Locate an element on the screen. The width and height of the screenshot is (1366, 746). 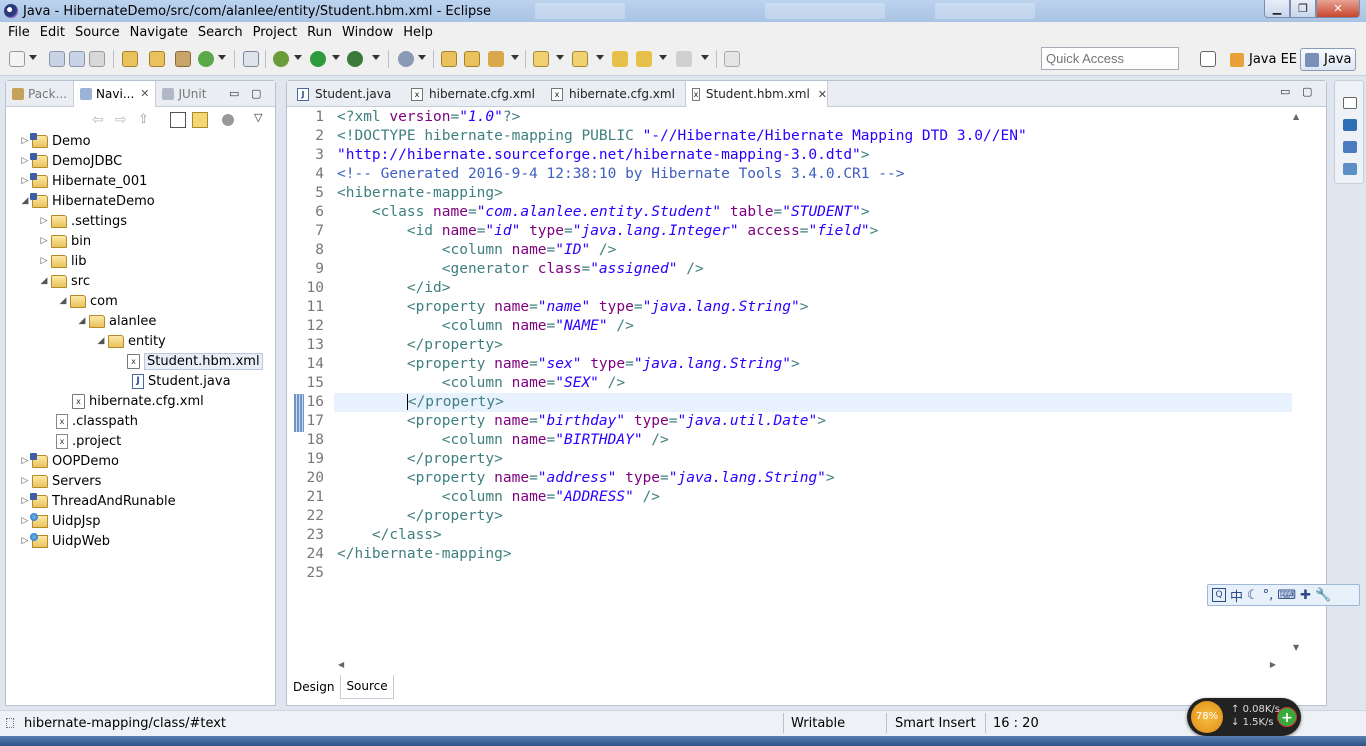
search-dropdown-arrow-icon is located at coordinates (422, 57).